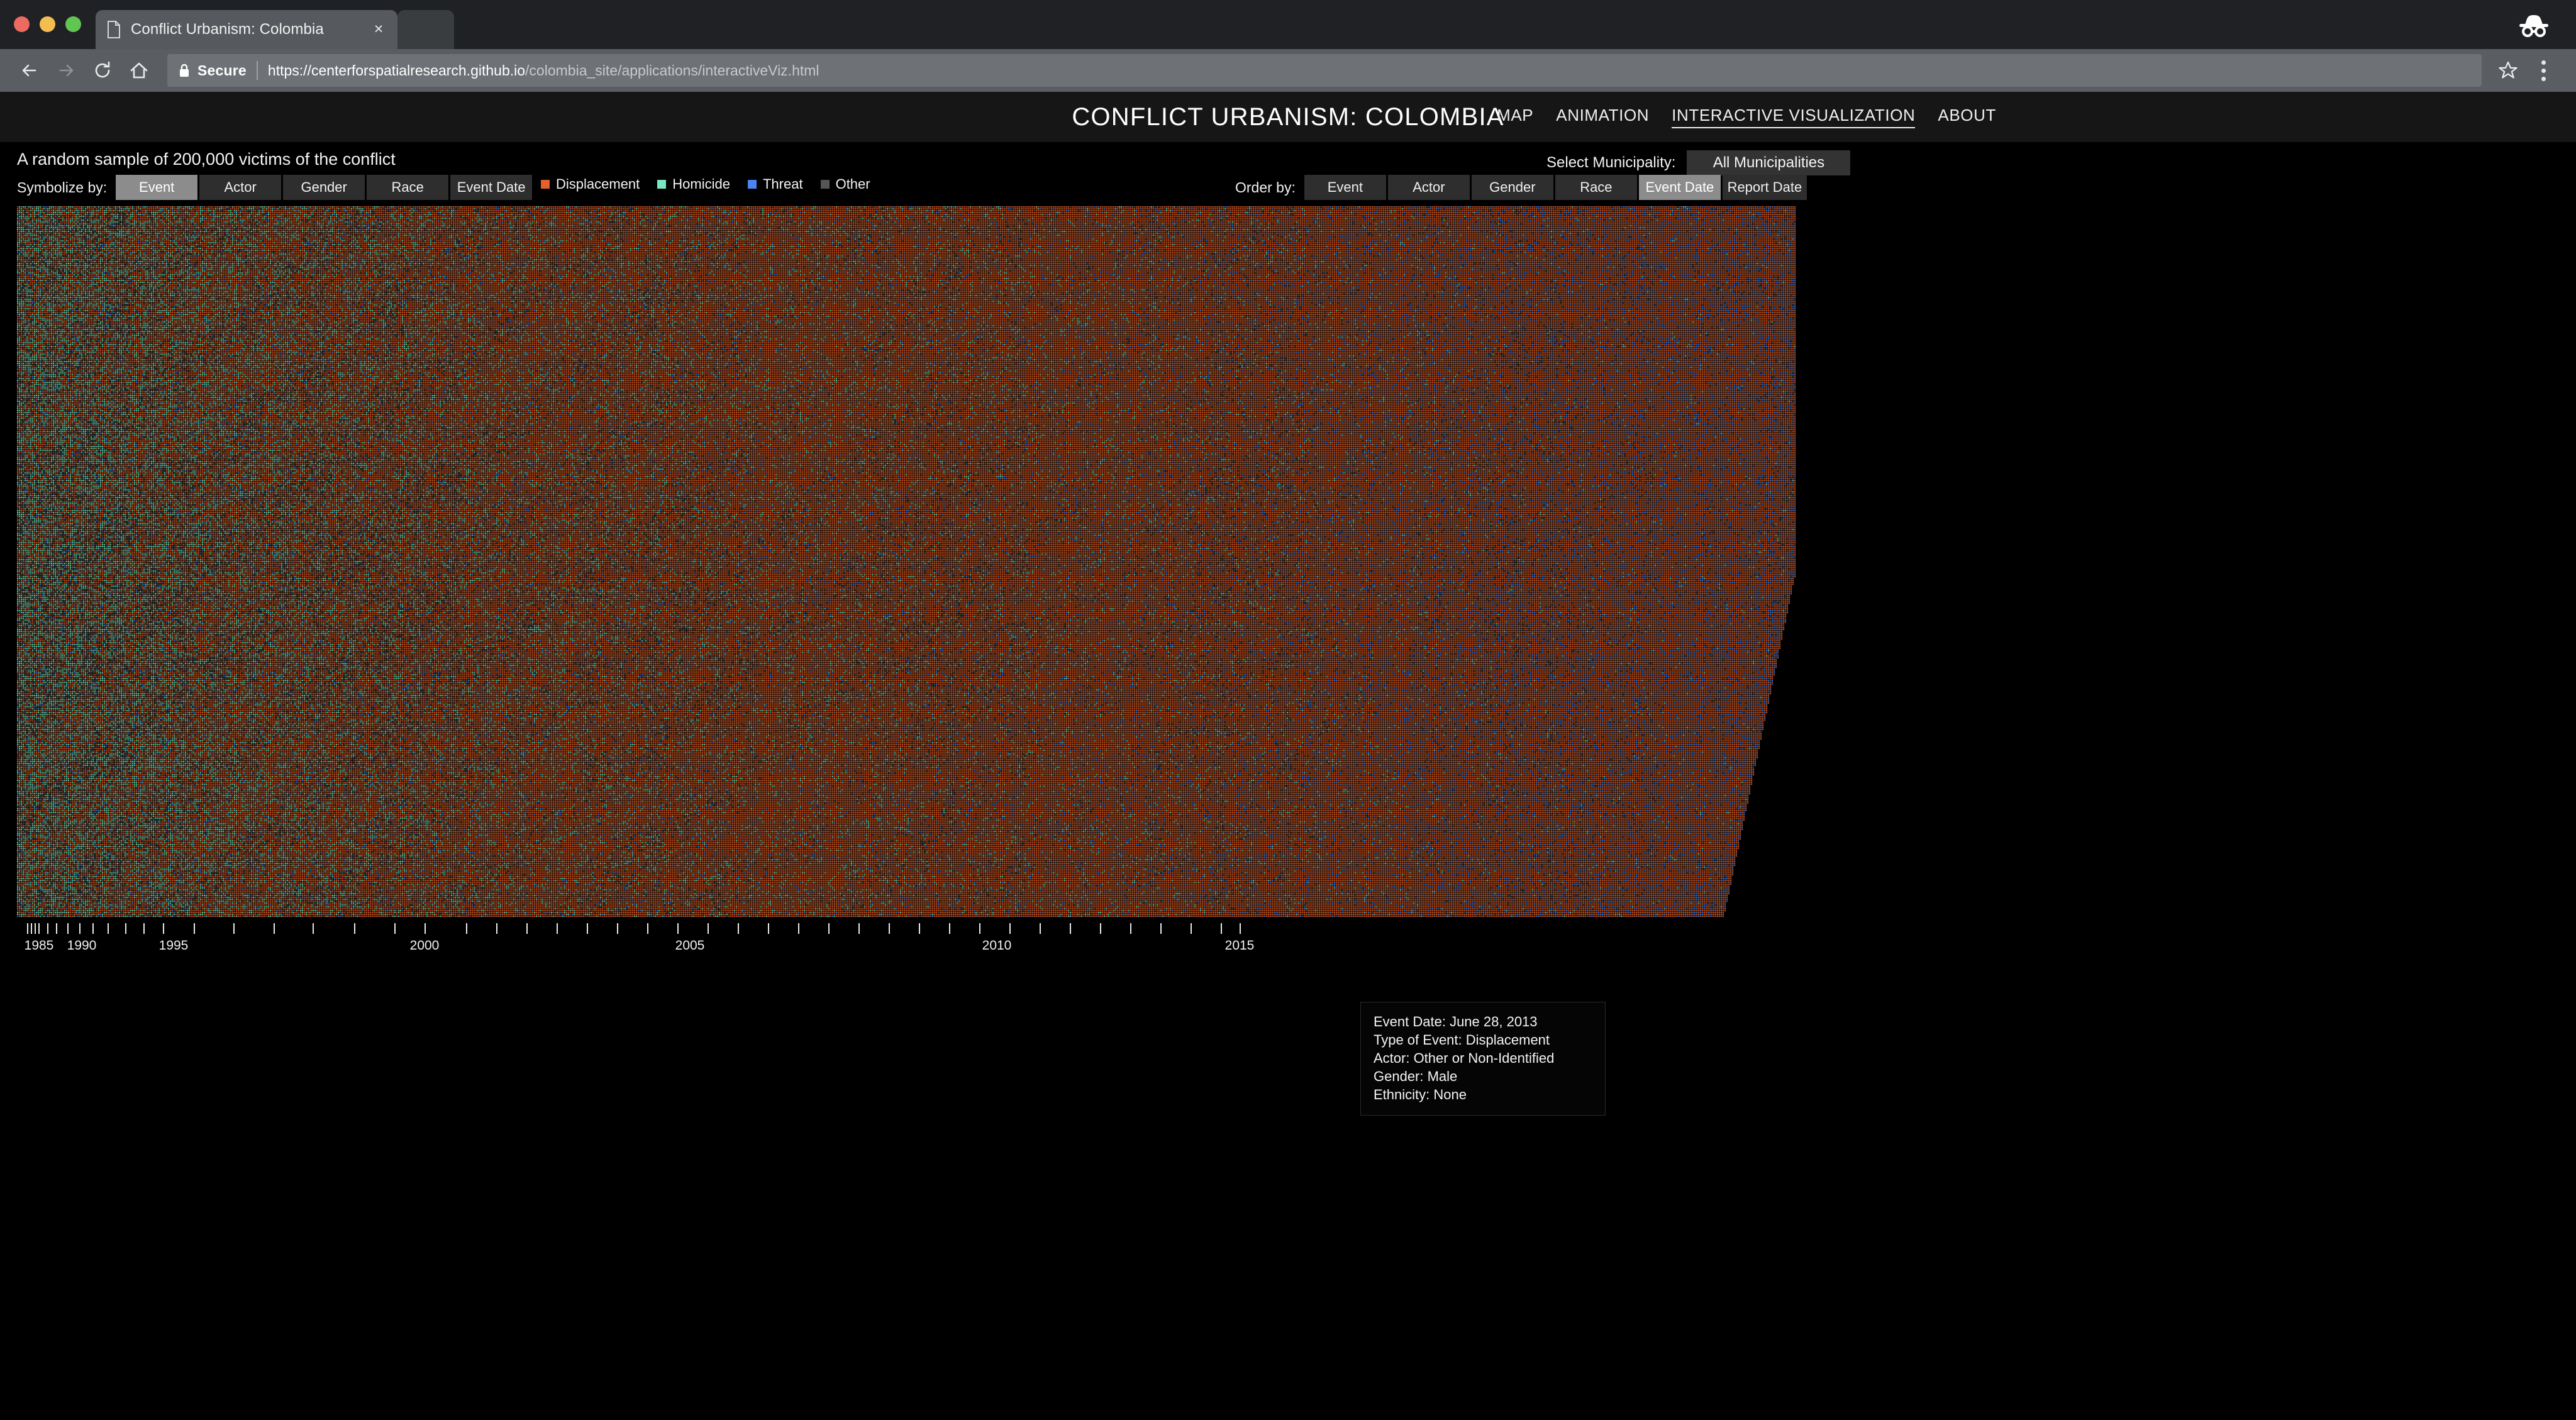 This screenshot has height=1420, width=2576. I want to click on axis-tick-label: 1985, so click(39, 946).